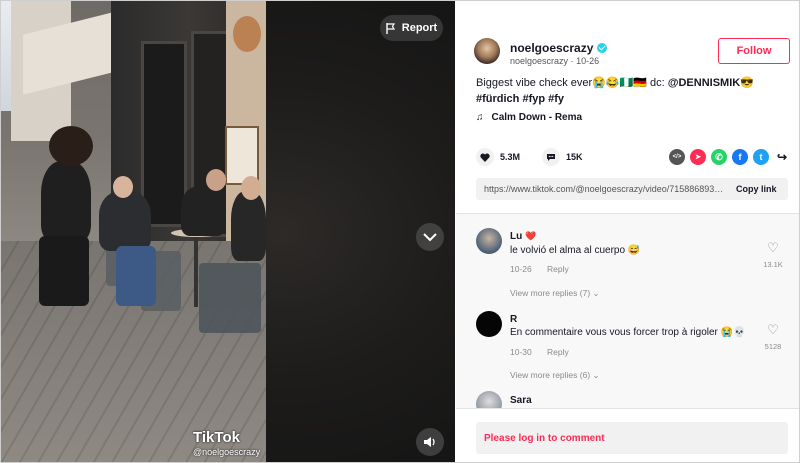 The height and width of the screenshot is (463, 800). I want to click on heart-icon, so click(485, 157).